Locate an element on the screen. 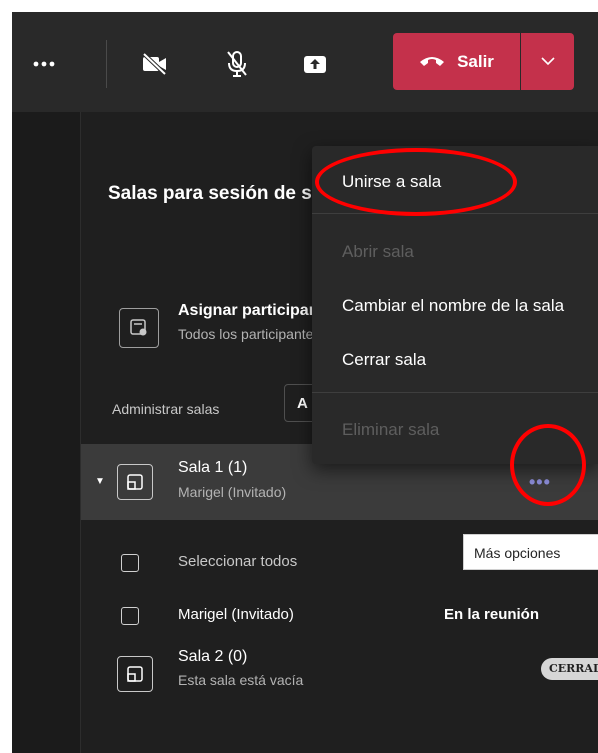  stage-left-strip is located at coordinates (46, 432).